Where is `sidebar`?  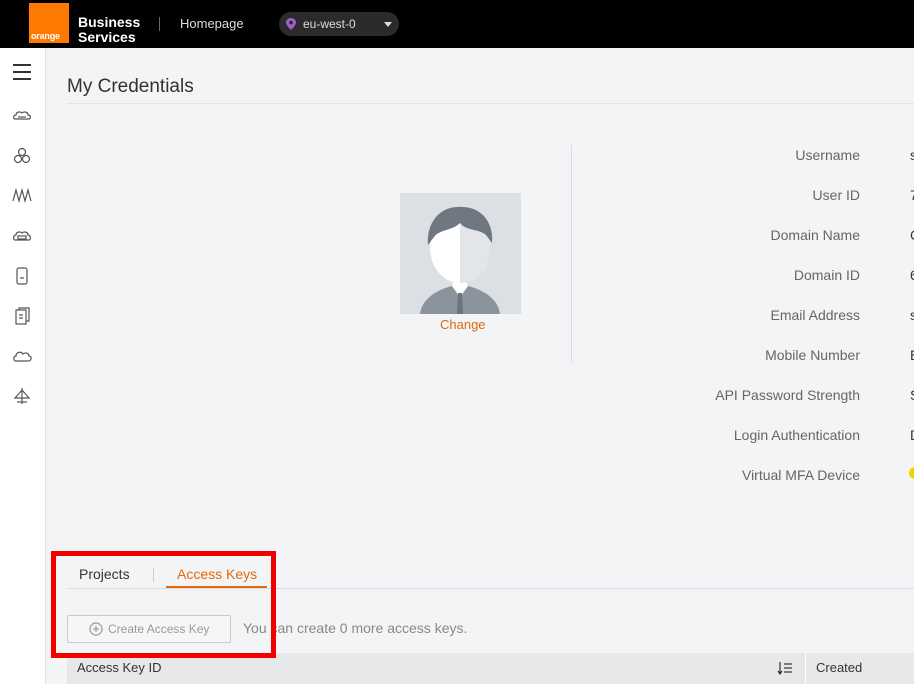
sidebar is located at coordinates (23, 366).